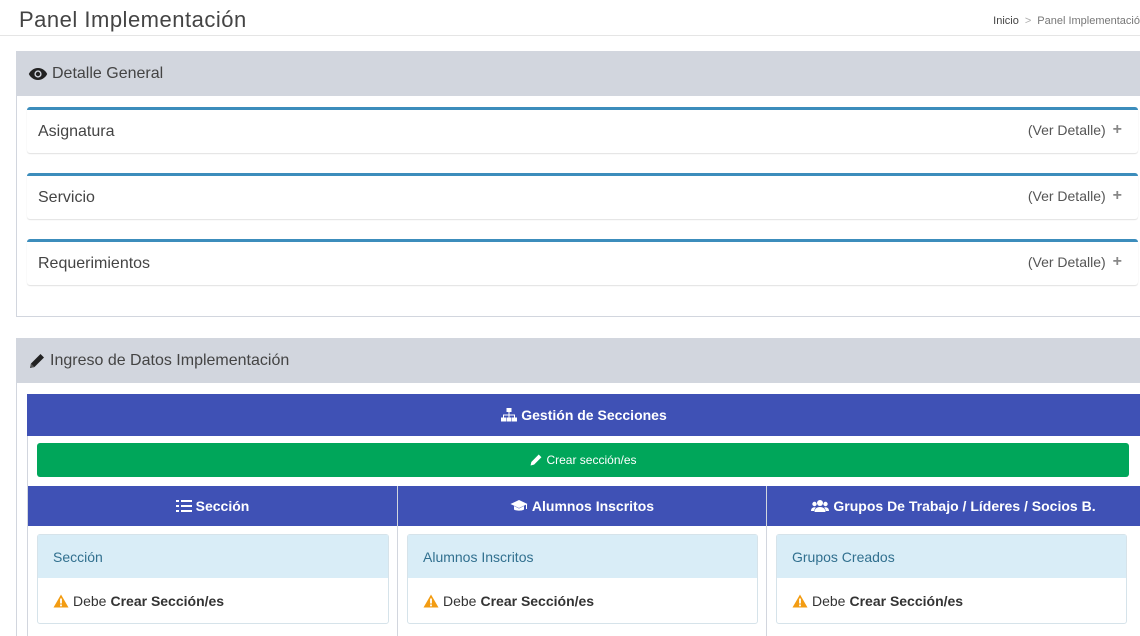 This screenshot has height=636, width=1140. I want to click on detalle-general-header: Detalle General, so click(578, 74).